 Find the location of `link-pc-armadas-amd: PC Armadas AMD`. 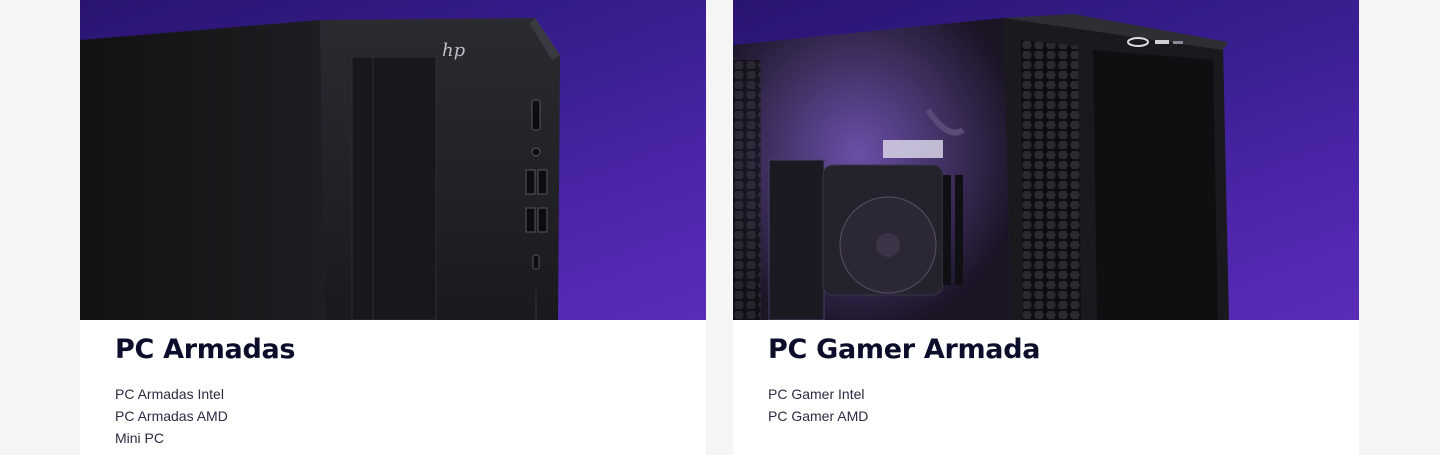

link-pc-armadas-amd: PC Armadas AMD is located at coordinates (171, 416).